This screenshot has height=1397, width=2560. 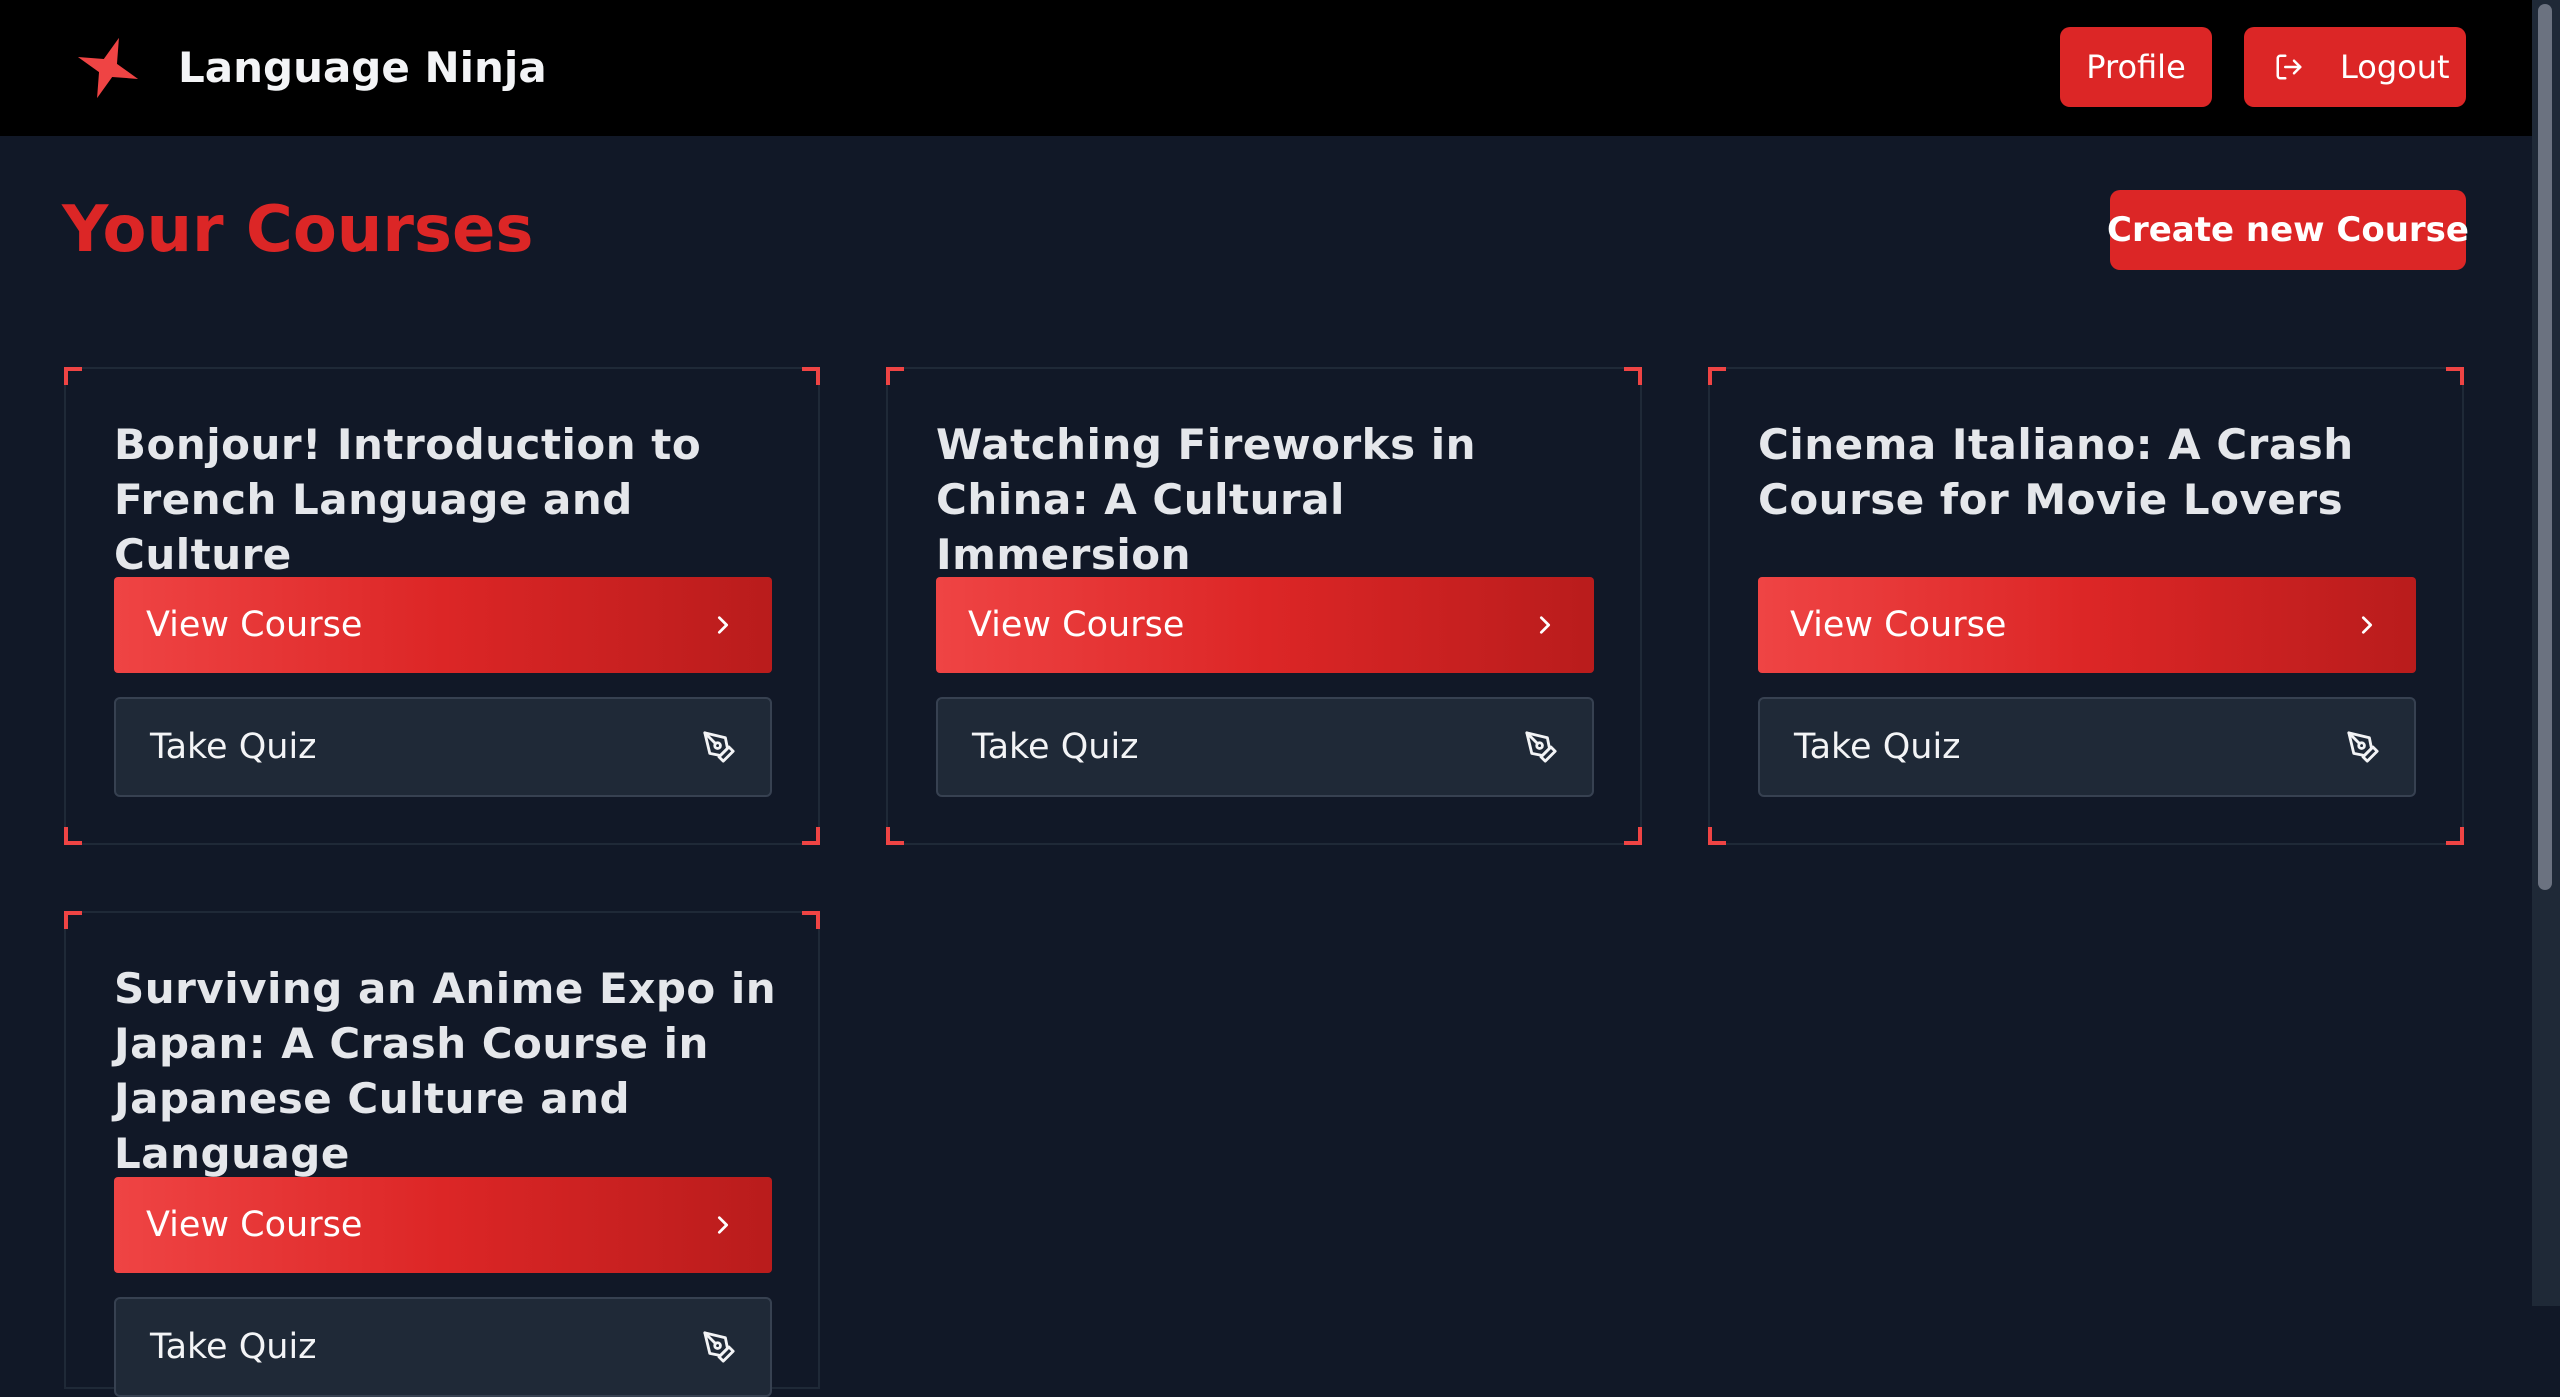 I want to click on logout-icon, so click(x=2289, y=67).